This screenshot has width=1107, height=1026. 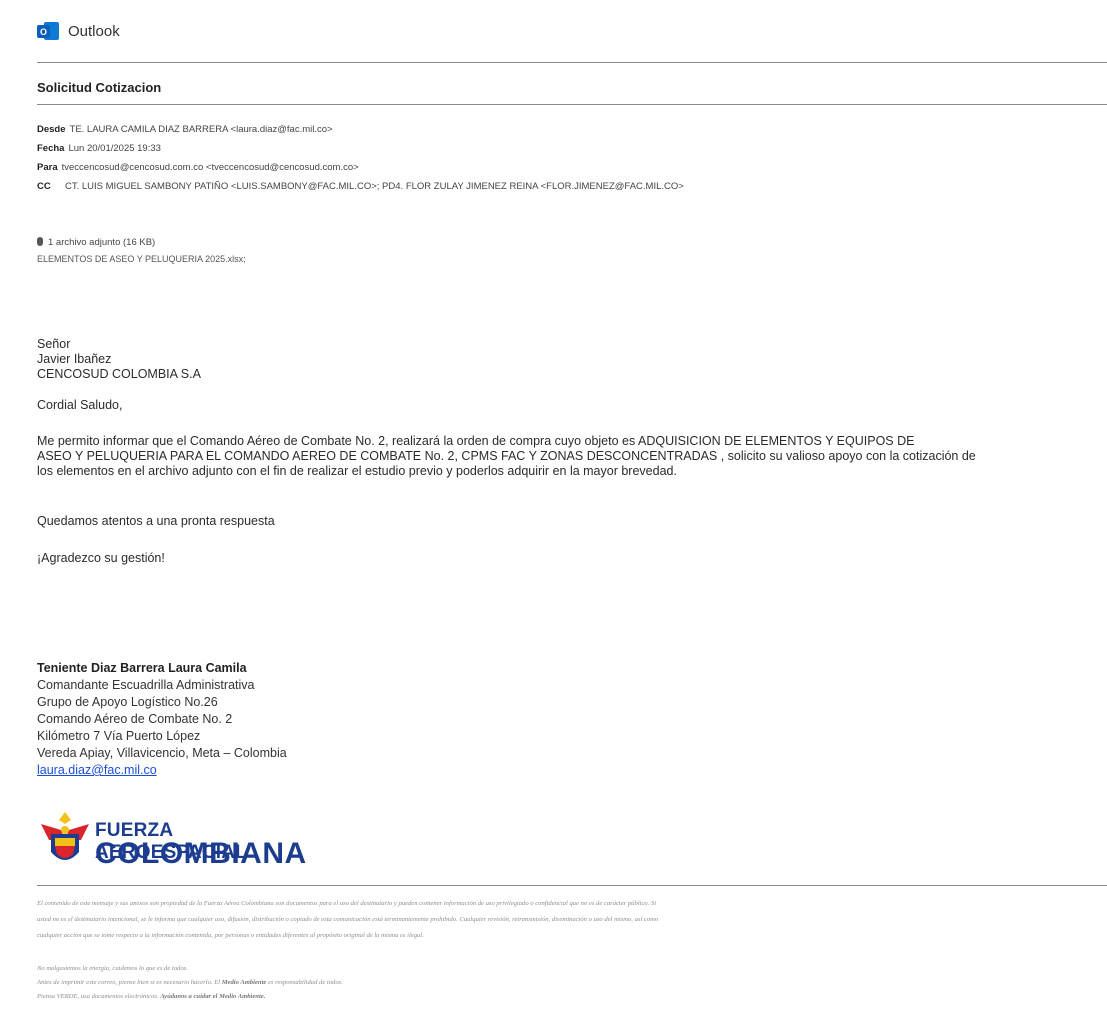 What do you see at coordinates (114, 148) in the screenshot?
I see `date-value: Lun 20/01/2025 19:33` at bounding box center [114, 148].